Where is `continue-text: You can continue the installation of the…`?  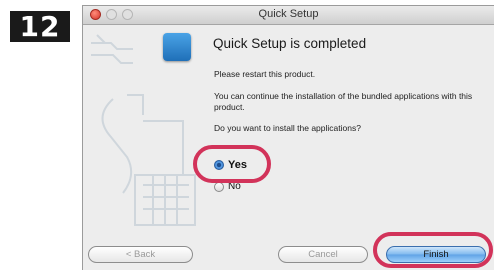
continue-text: You can continue the installation of the… is located at coordinates (343, 101).